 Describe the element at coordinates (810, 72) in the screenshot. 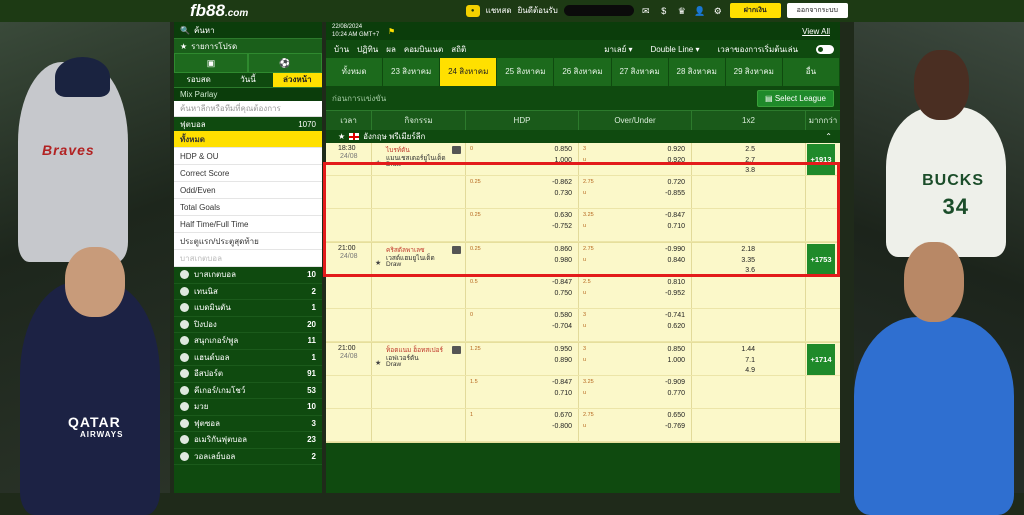

I see `tab-date-other: อื่น` at that location.